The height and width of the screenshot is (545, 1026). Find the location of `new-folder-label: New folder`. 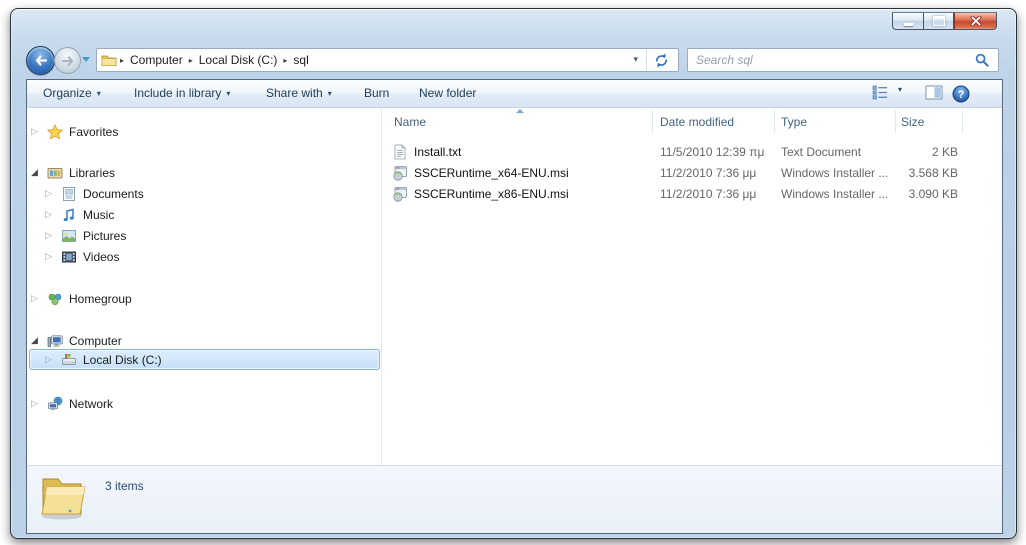

new-folder-label: New folder is located at coordinates (448, 93).